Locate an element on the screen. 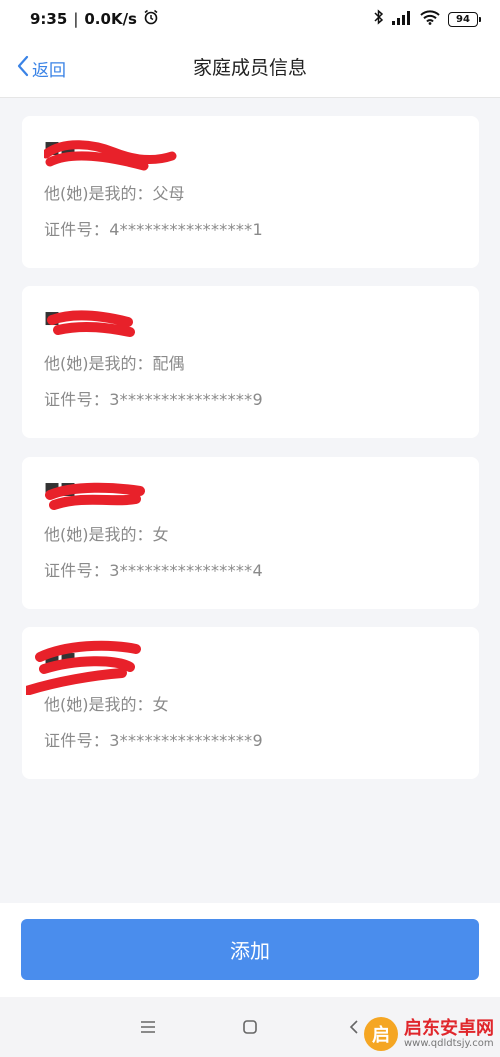 This screenshot has width=500, height=1057. watermark-url: www.qdldtsjy.com is located at coordinates (449, 1044).